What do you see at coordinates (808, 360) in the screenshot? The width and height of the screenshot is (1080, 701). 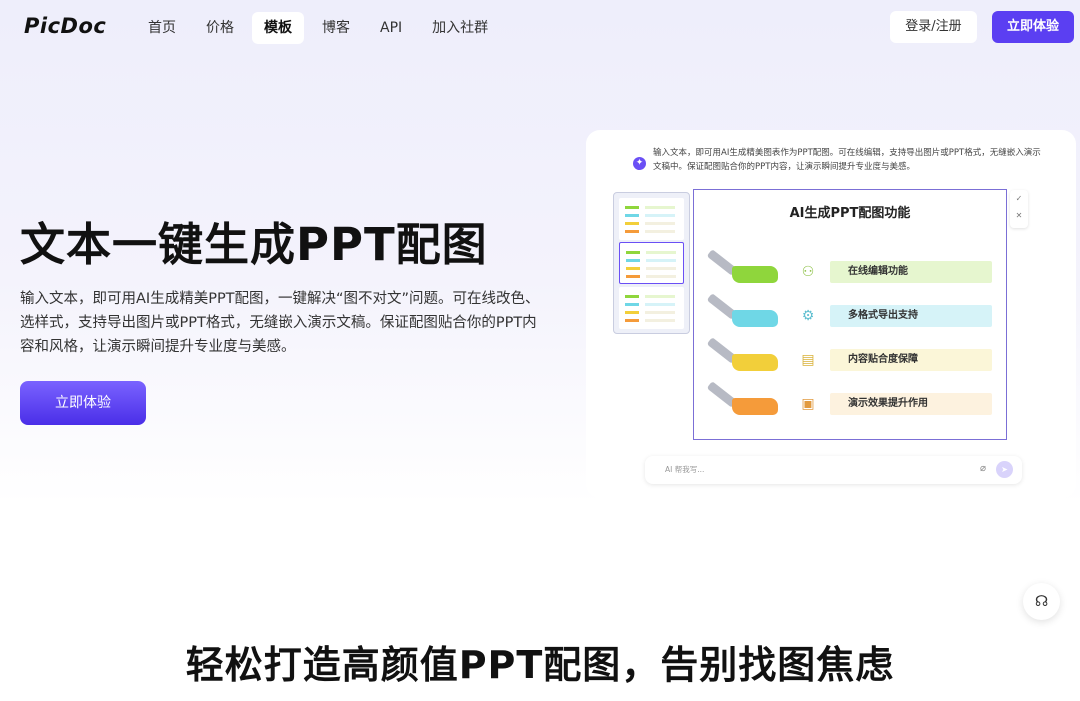 I see `document-icon: ▤` at bounding box center [808, 360].